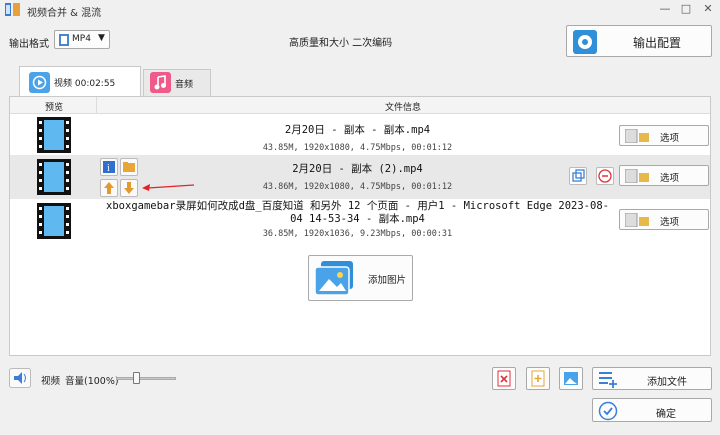 The height and width of the screenshot is (435, 720). What do you see at coordinates (657, 43) in the screenshot?
I see `output-config-label: 输出配置` at bounding box center [657, 43].